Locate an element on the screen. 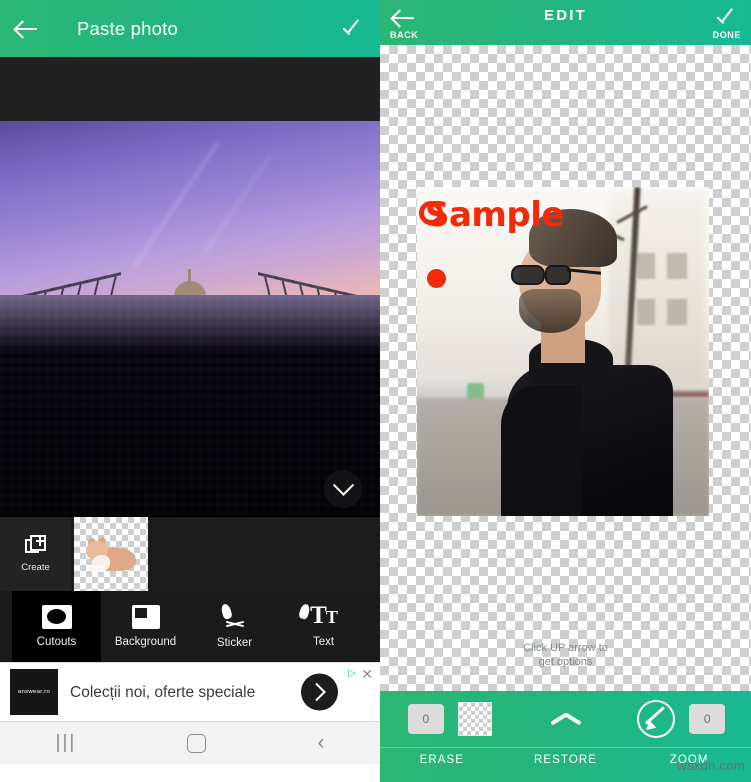 This screenshot has width=751, height=782. cat-sticker-icon is located at coordinates (264, 616).